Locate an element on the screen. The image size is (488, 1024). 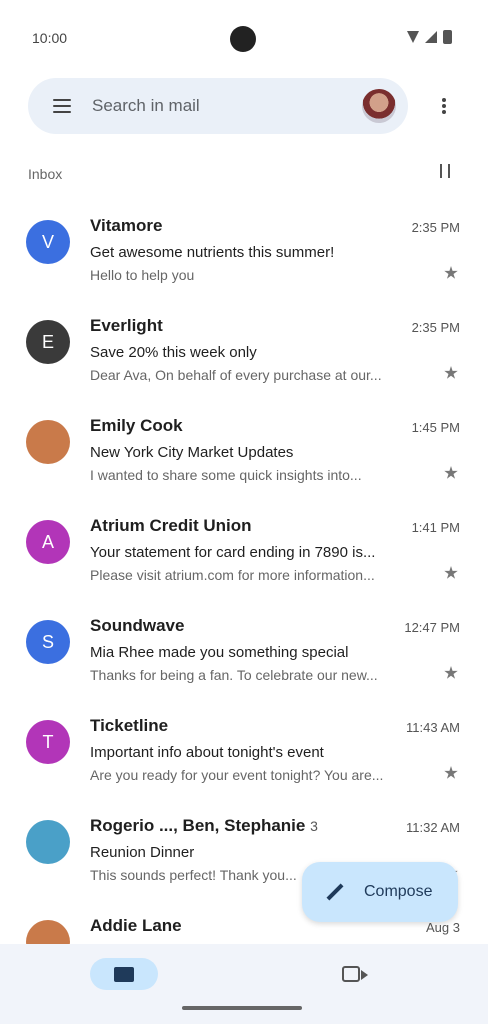
sender-names: Rogerio ..., Ben, Stephanie is located at coordinates (198, 825).